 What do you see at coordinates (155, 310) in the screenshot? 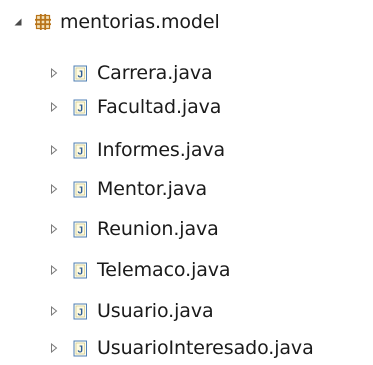
I see `file-label: Usuario.java` at bounding box center [155, 310].